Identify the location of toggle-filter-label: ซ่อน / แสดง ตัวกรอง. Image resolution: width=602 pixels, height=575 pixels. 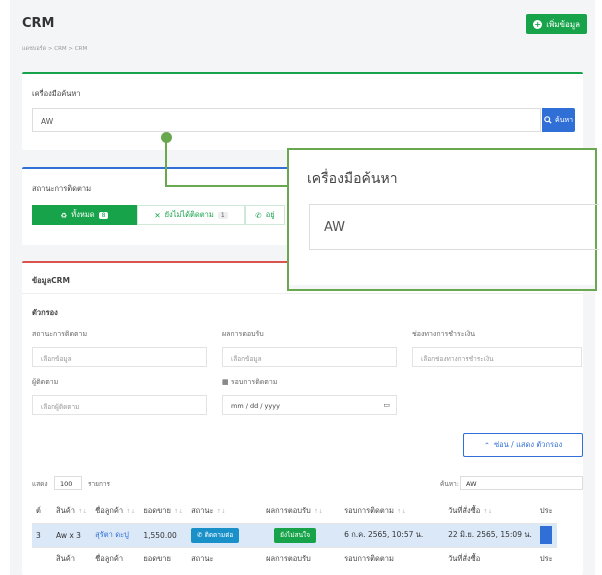
(528, 444).